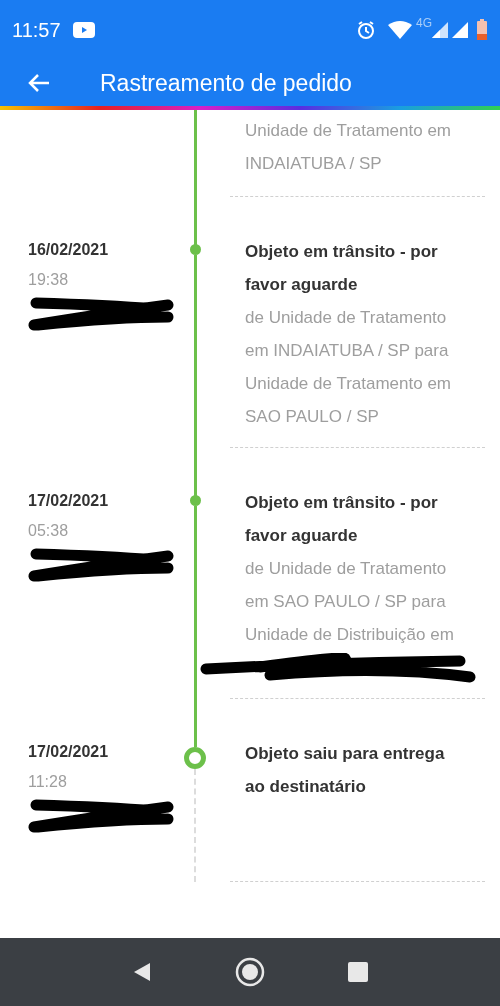  I want to click on video-icon, so click(83, 30).